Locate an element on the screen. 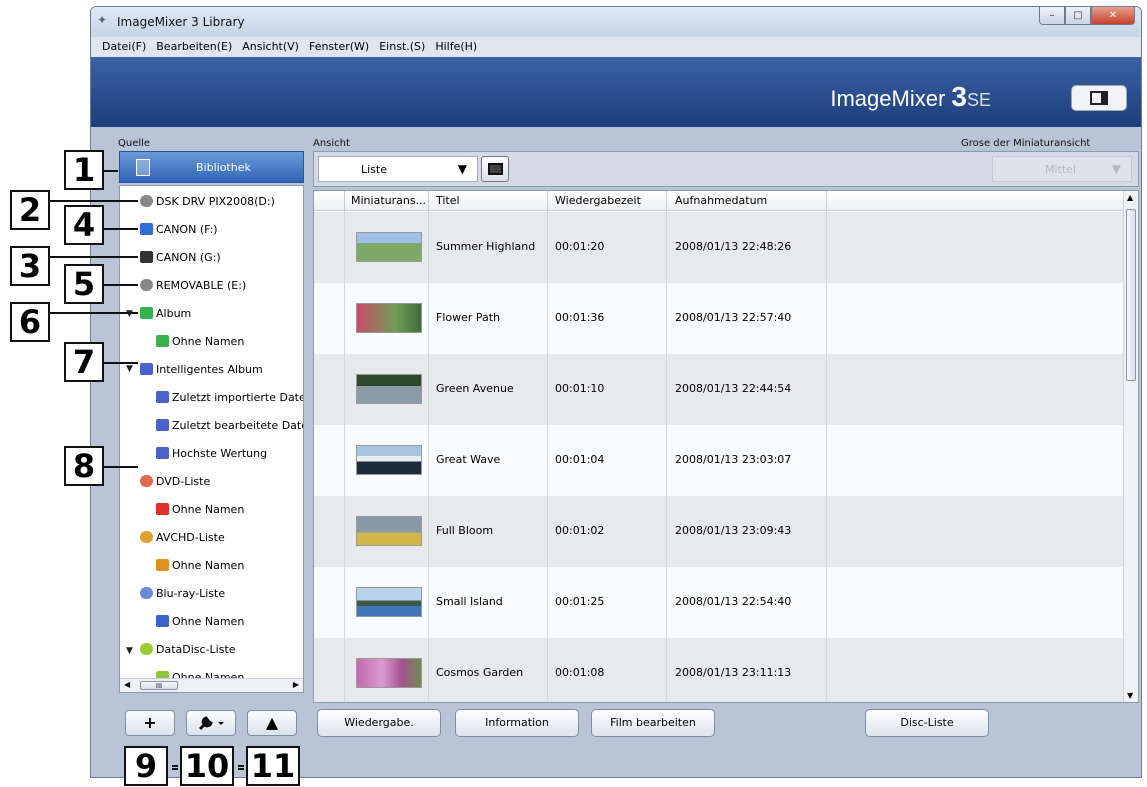 The image size is (1147, 787). playback-button: Wiedergabe. is located at coordinates (379, 723).